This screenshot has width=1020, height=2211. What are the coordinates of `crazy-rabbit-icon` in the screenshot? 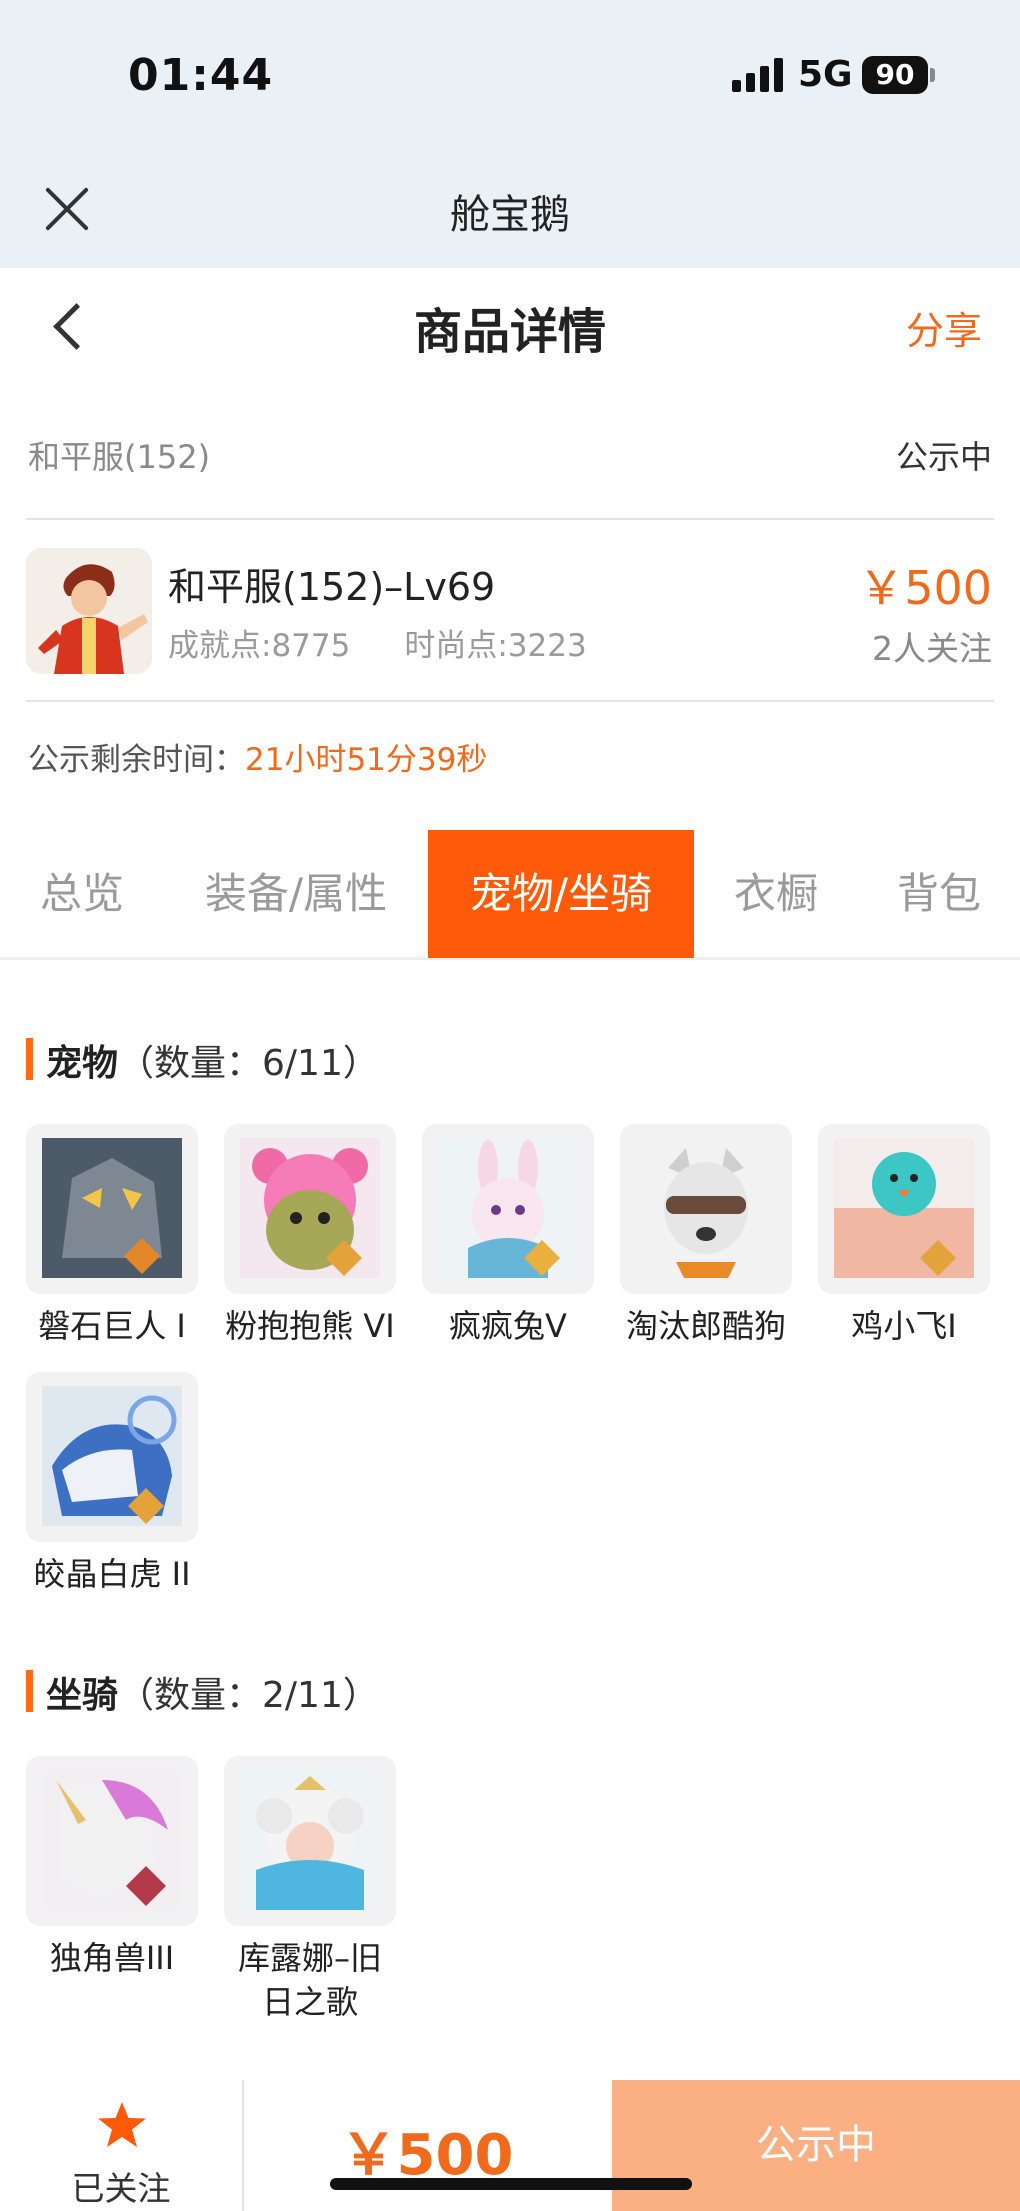 It's located at (508, 1209).